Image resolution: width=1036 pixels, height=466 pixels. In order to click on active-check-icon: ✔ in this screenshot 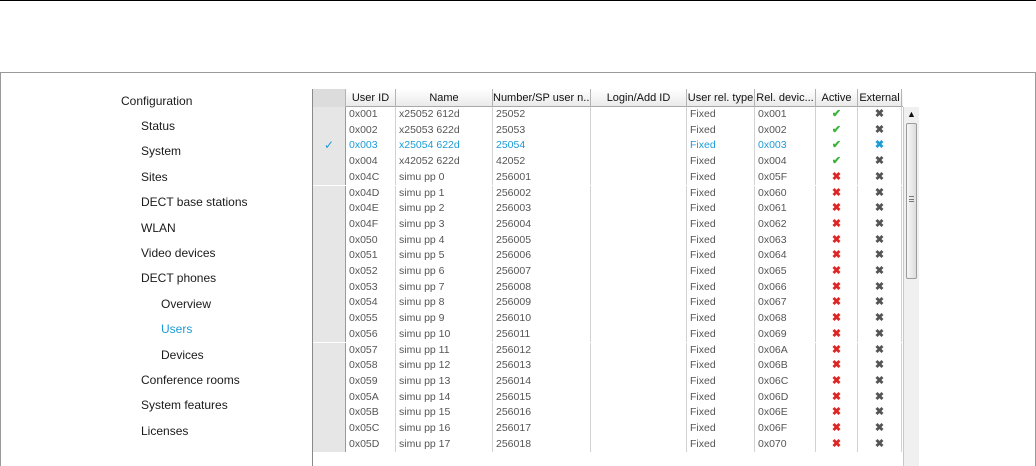, I will do `click(837, 115)`.